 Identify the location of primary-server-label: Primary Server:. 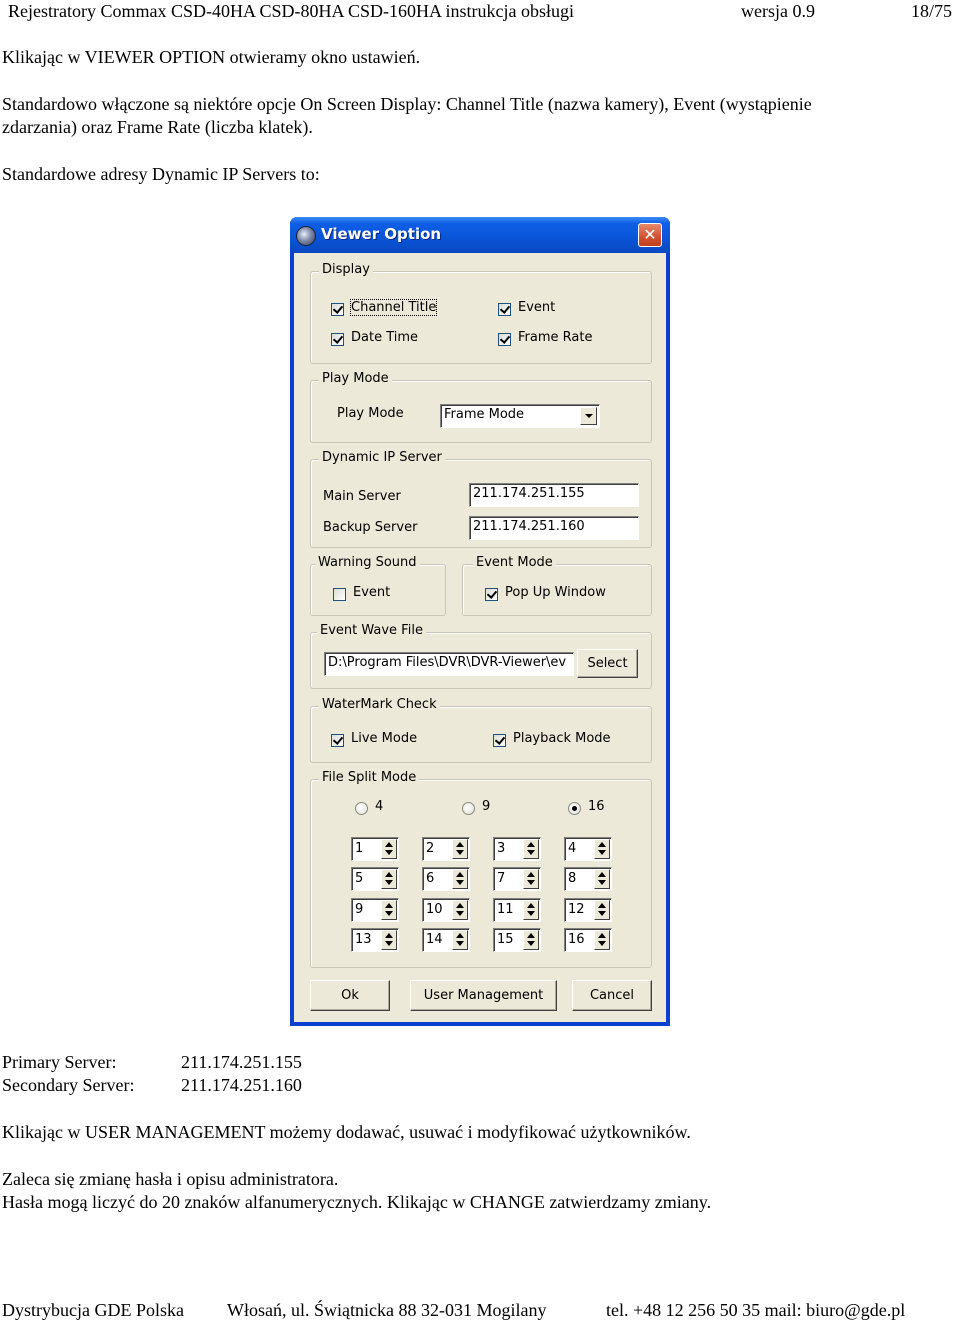
(59, 1062).